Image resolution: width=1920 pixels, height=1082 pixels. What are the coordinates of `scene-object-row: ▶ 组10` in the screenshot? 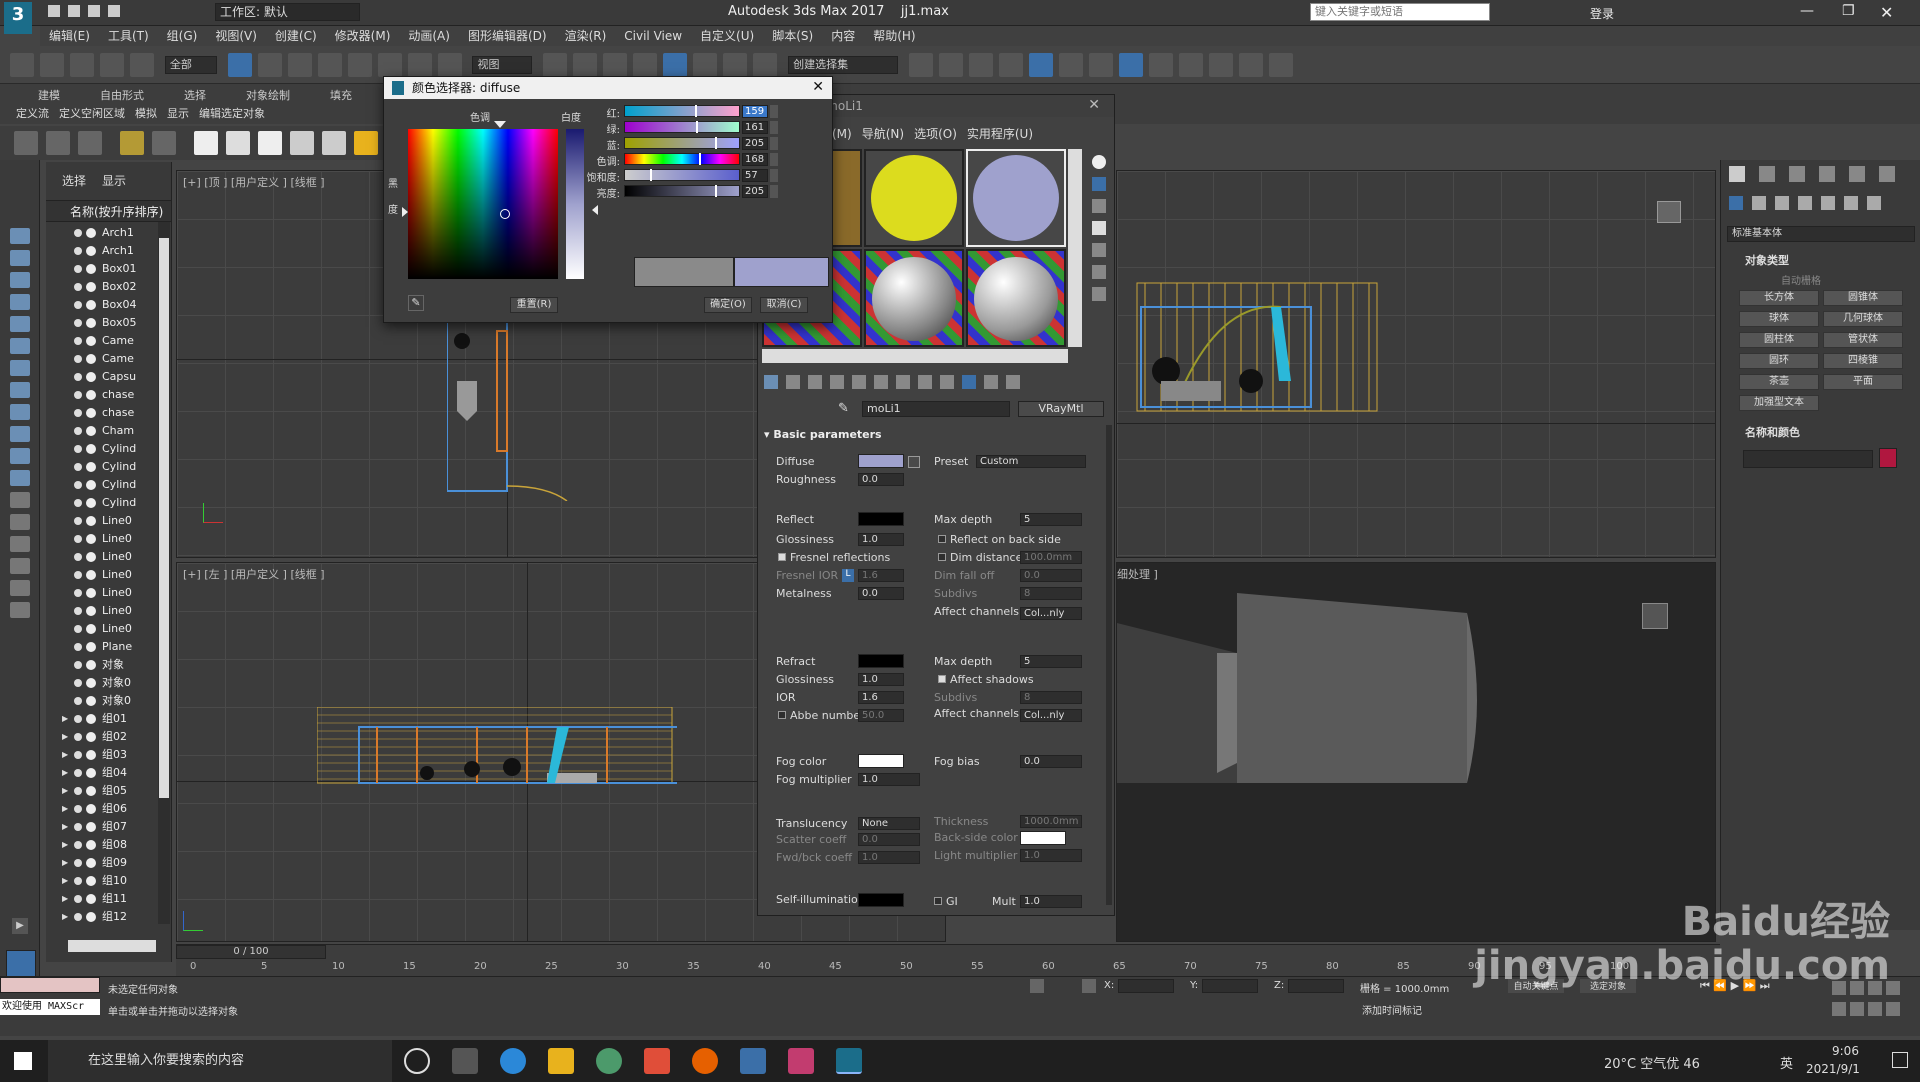 It's located at (108, 881).